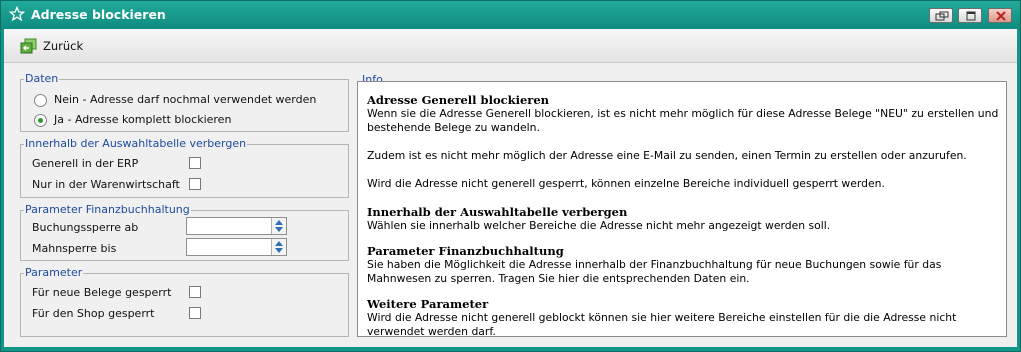 Image resolution: width=1021 pixels, height=352 pixels. Describe the element at coordinates (107, 210) in the screenshot. I see `fibu-legend: Parameter Finanzbuchhaltung` at that location.